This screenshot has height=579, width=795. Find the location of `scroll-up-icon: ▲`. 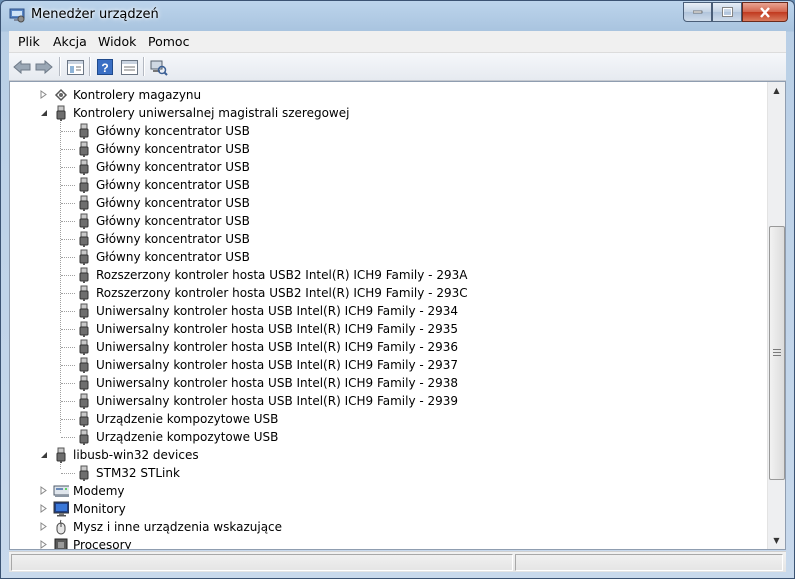

scroll-up-icon: ▲ is located at coordinates (776, 90).